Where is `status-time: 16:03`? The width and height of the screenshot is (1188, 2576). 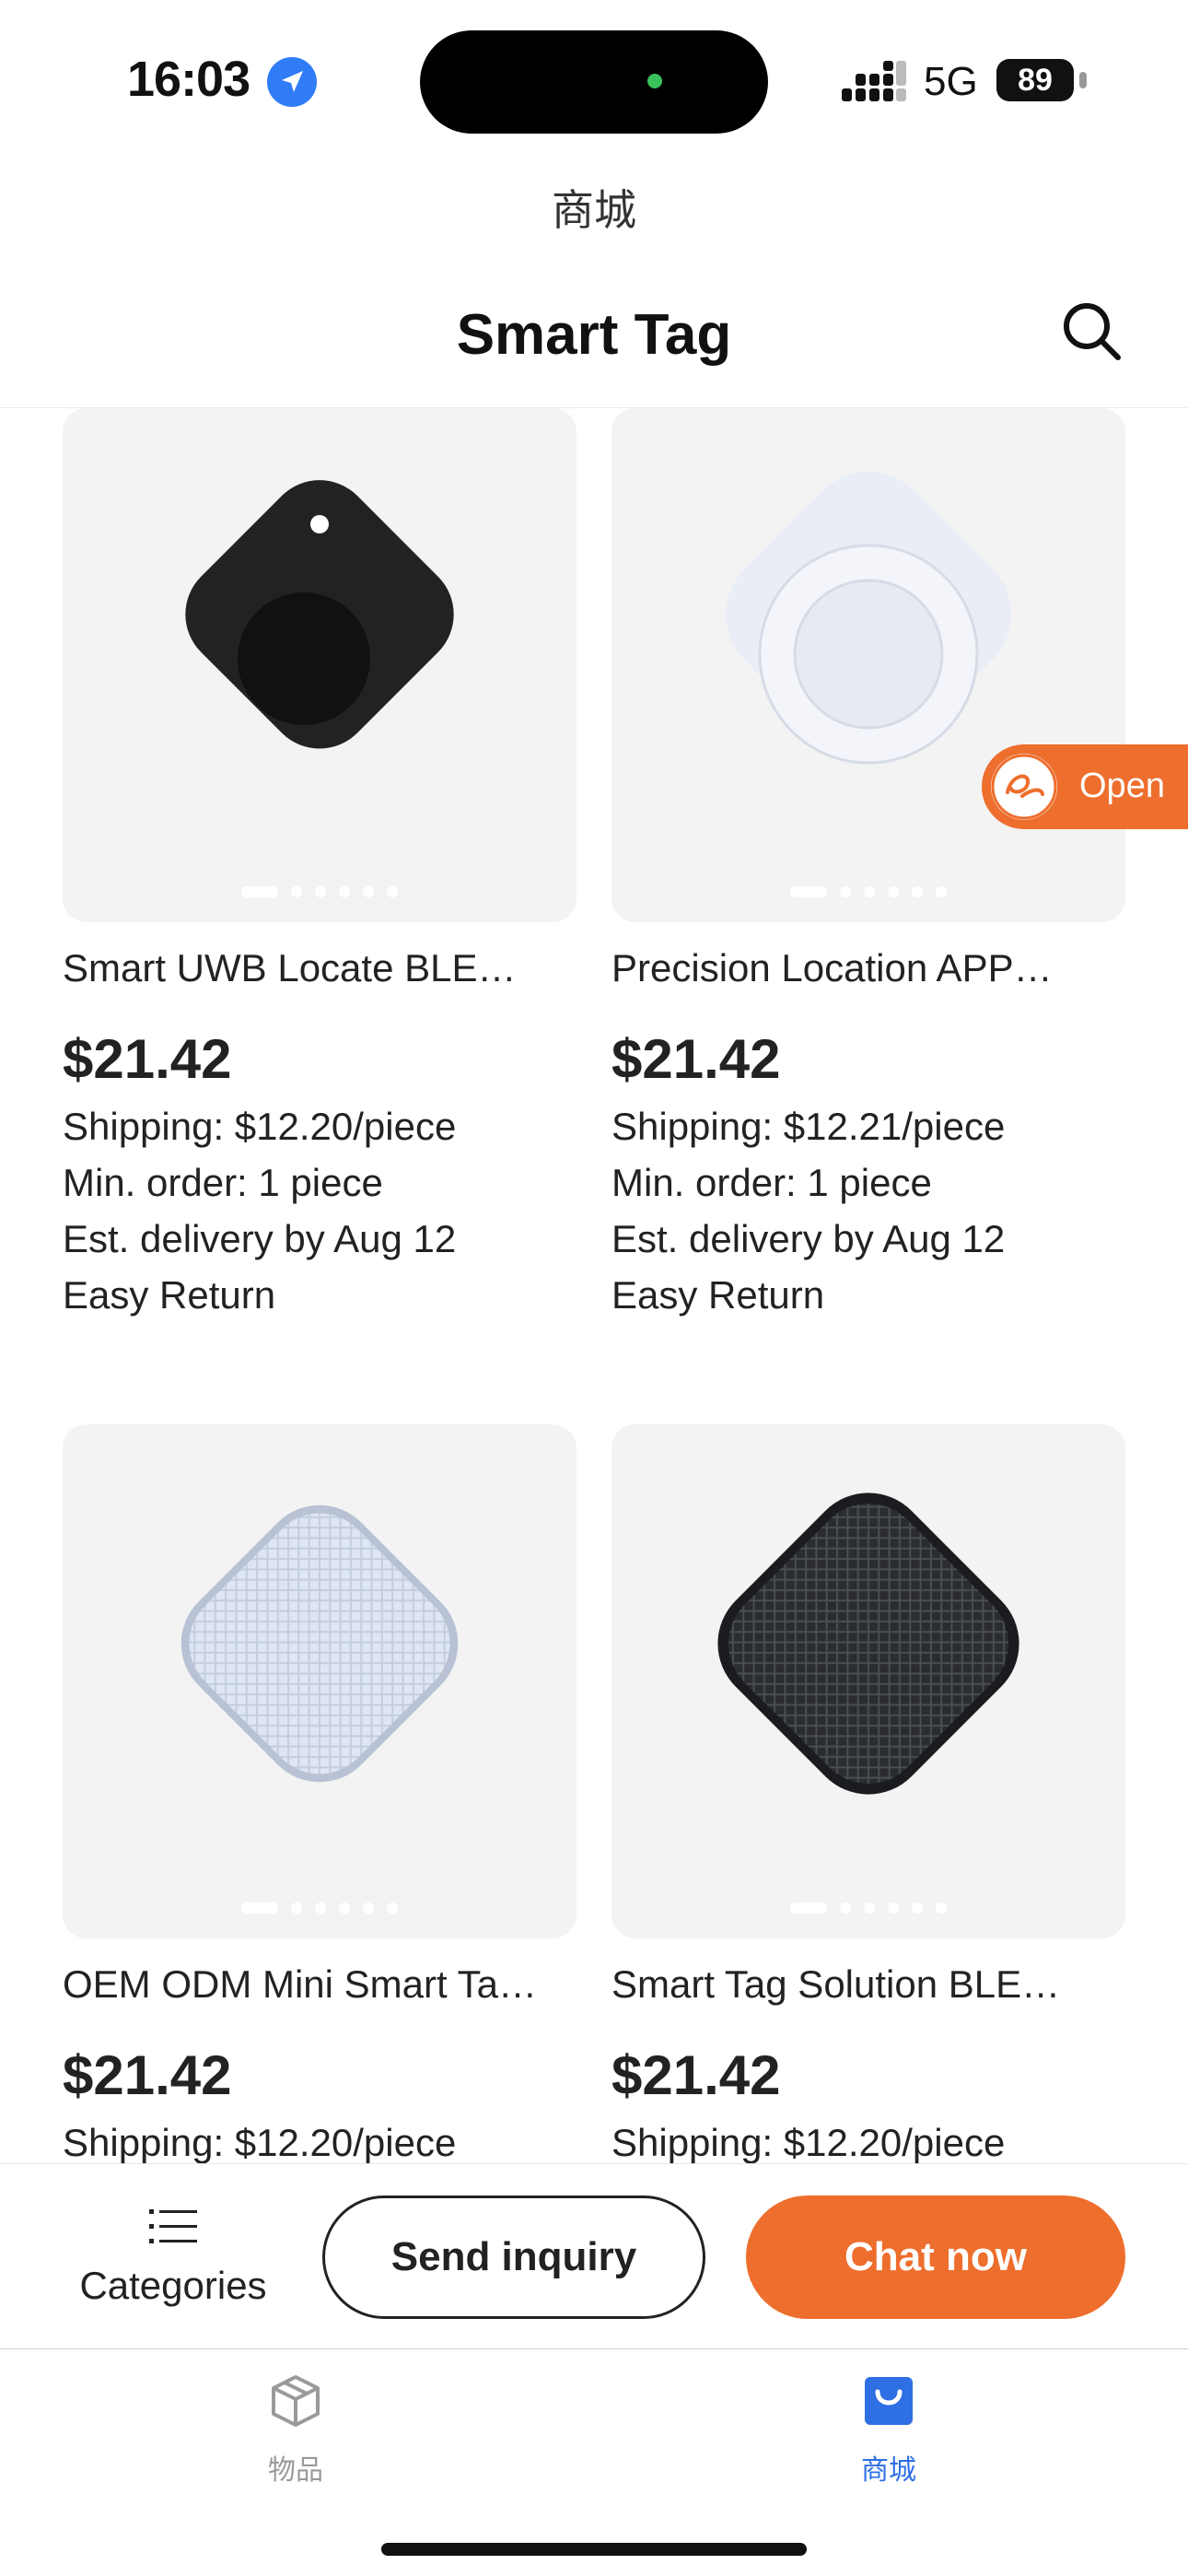 status-time: 16:03 is located at coordinates (189, 79).